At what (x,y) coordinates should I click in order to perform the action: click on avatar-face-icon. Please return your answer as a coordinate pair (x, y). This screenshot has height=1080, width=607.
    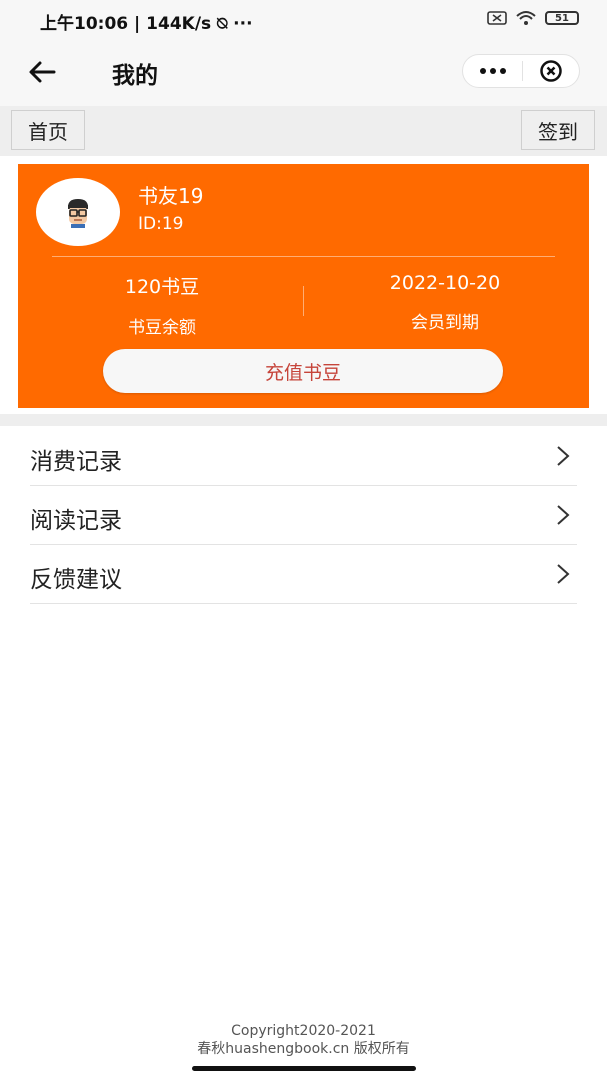
    Looking at the image, I should click on (78, 213).